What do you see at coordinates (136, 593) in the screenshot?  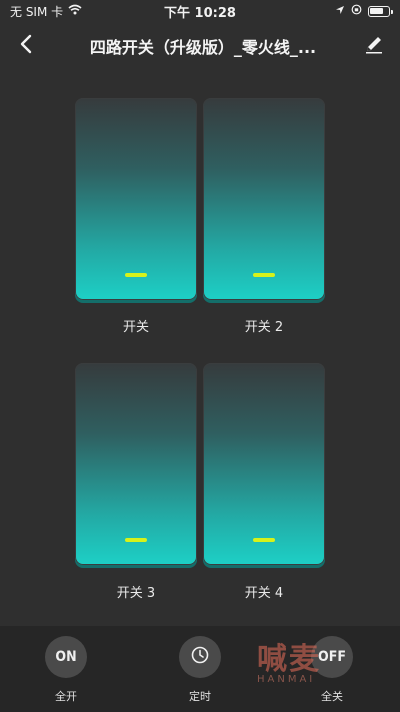 I see `switch-3-label: 开关 3` at bounding box center [136, 593].